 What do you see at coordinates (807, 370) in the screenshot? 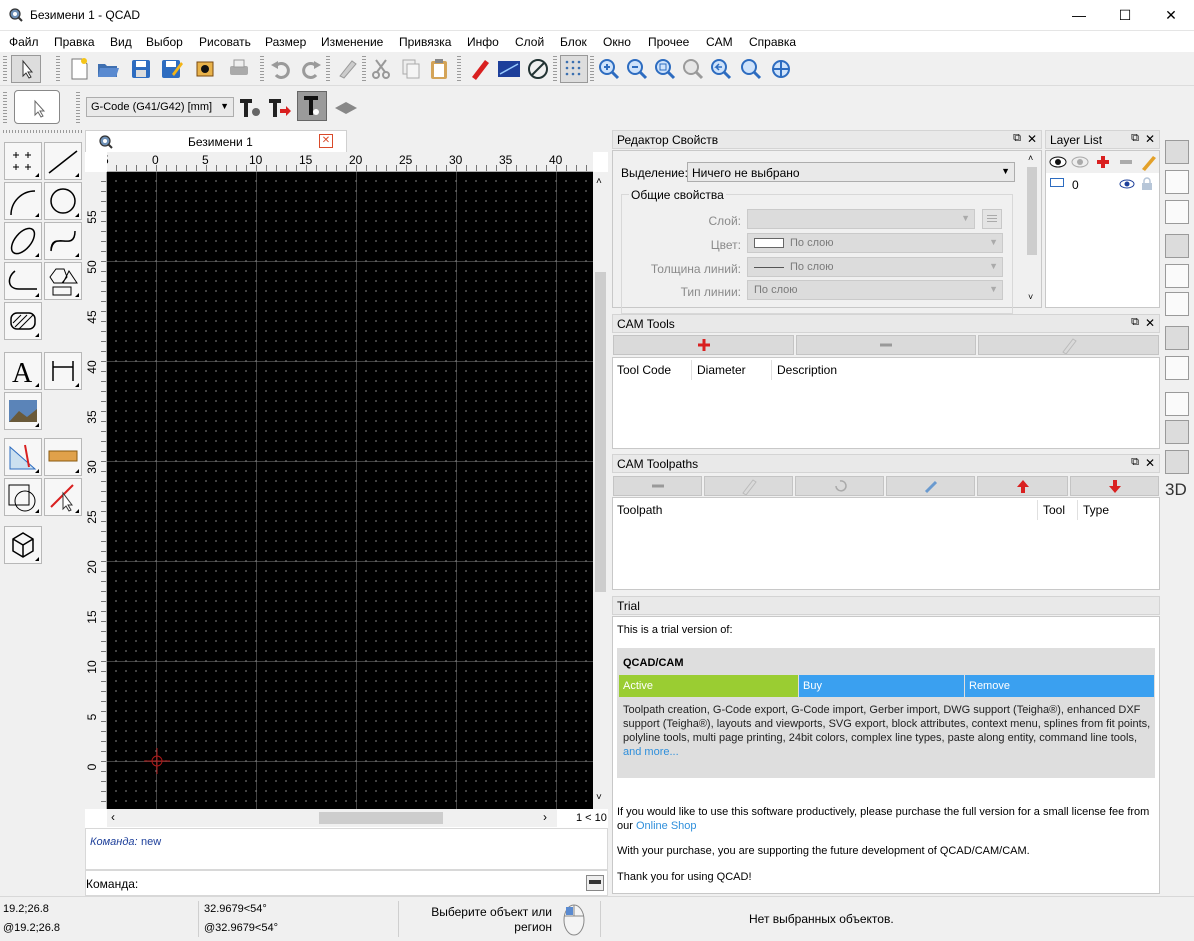
I see `column-description: Description` at bounding box center [807, 370].